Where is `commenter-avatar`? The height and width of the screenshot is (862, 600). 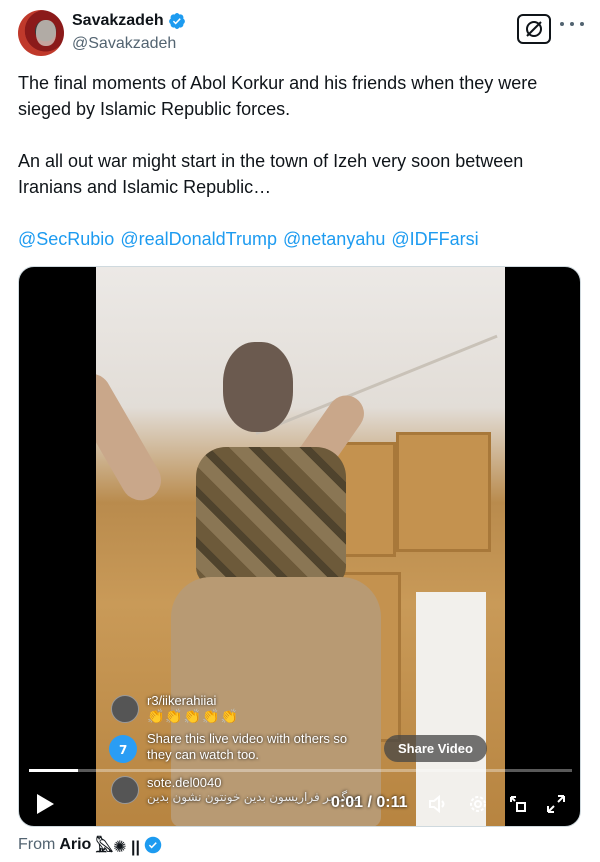 commenter-avatar is located at coordinates (125, 709).